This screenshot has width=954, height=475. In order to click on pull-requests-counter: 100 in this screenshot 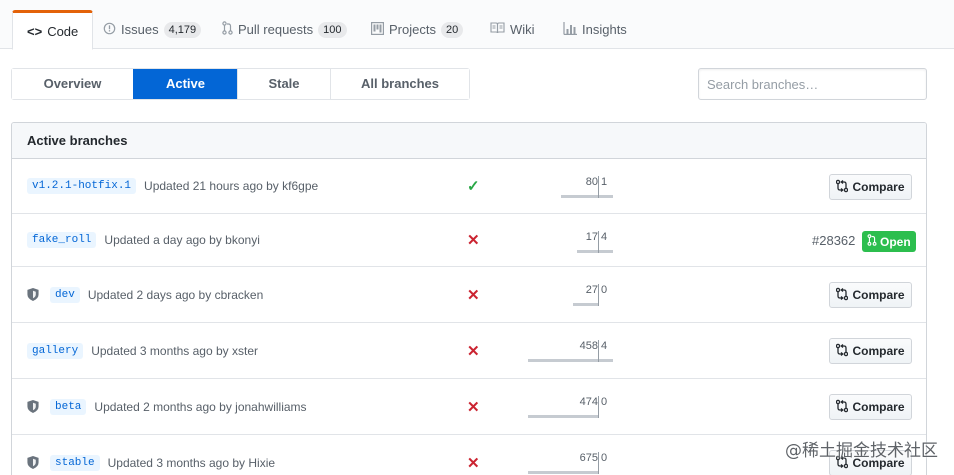, I will do `click(332, 29)`.